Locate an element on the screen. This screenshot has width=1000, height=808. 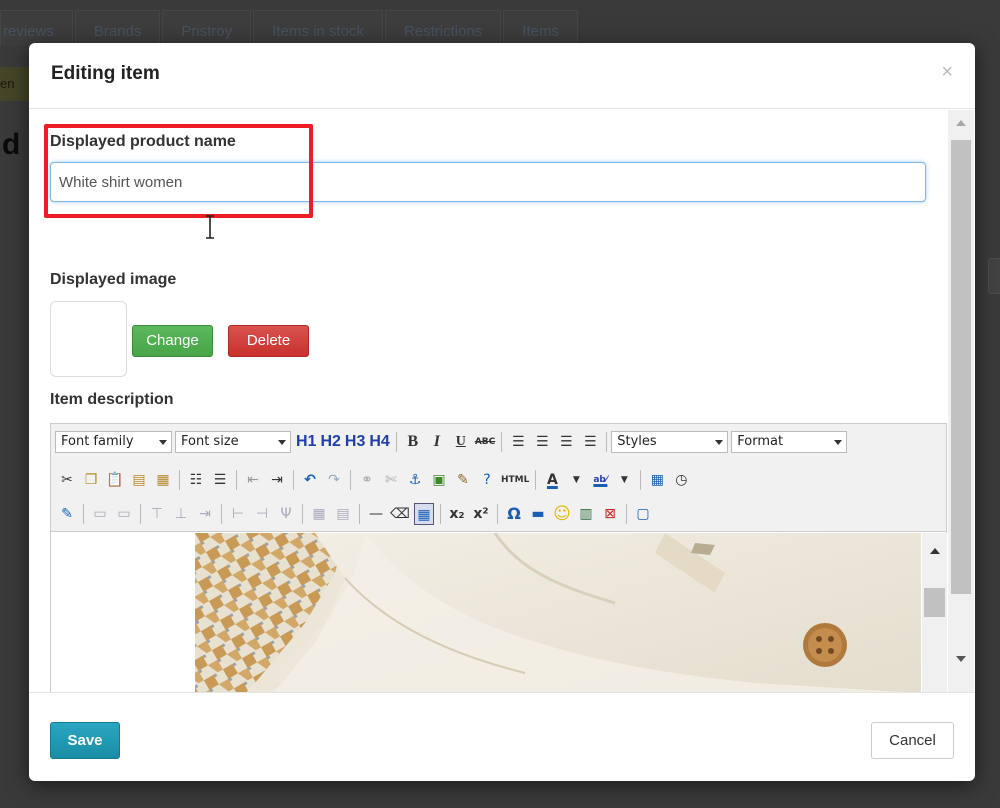
insert-col-after-icon: ⊣ is located at coordinates (262, 514).